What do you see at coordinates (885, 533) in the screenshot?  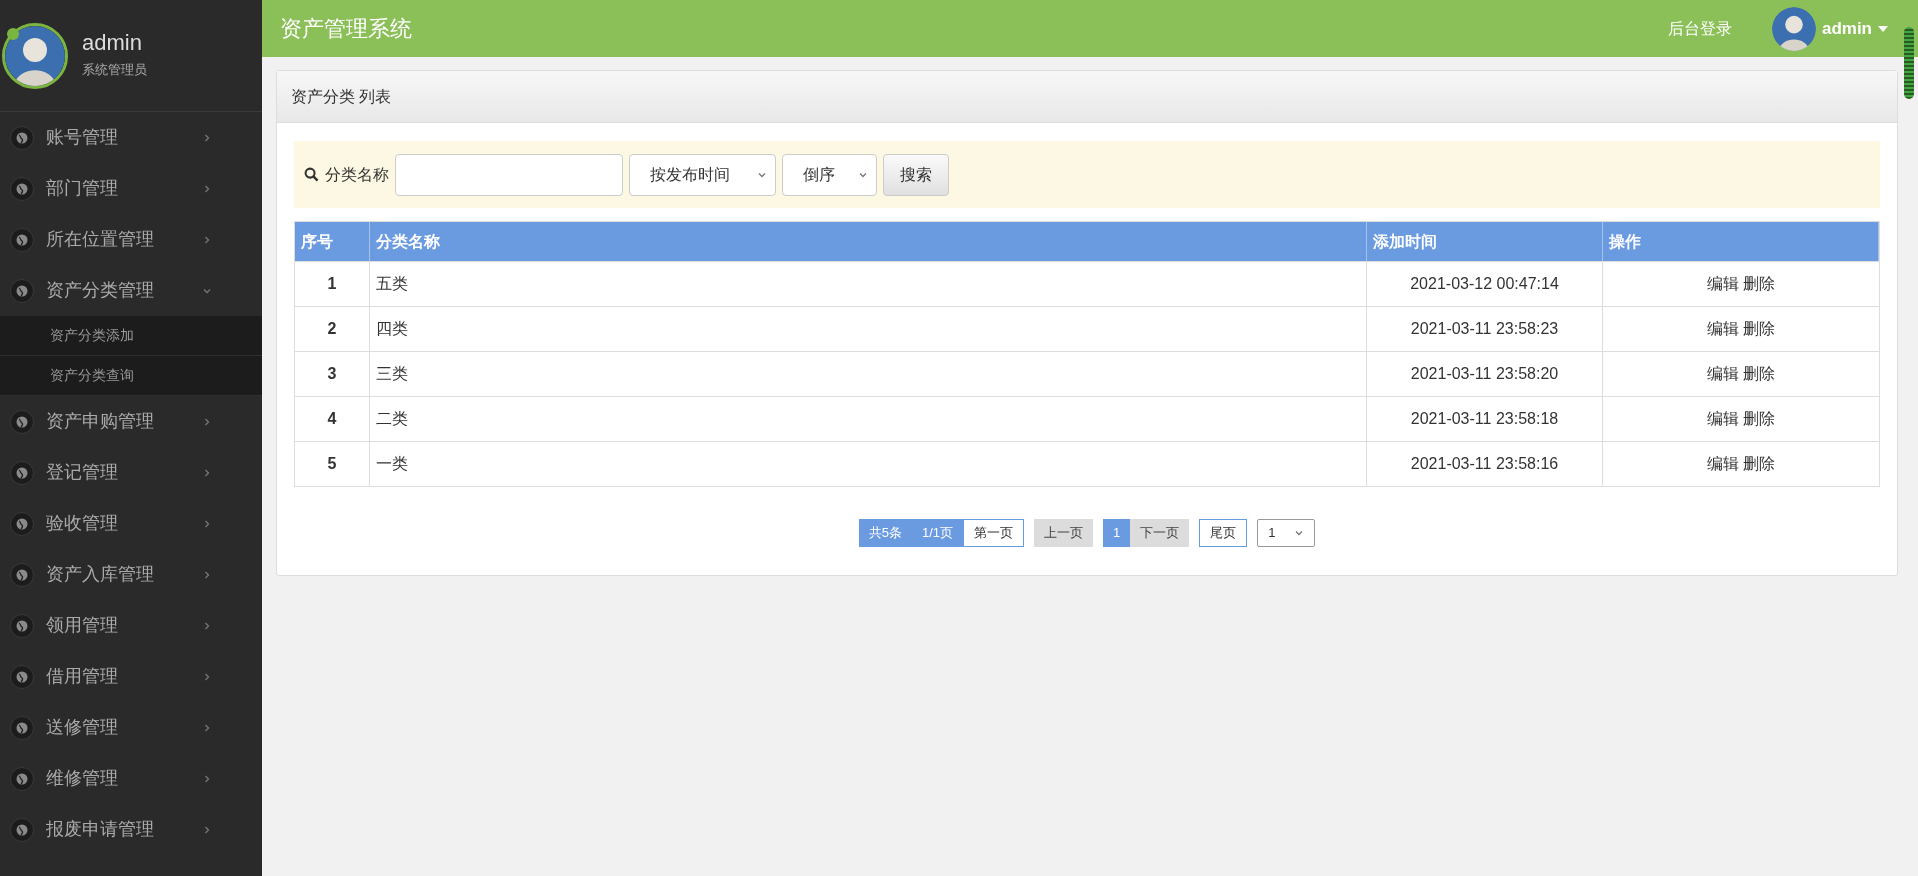 I see `pager-info: 共5条` at bounding box center [885, 533].